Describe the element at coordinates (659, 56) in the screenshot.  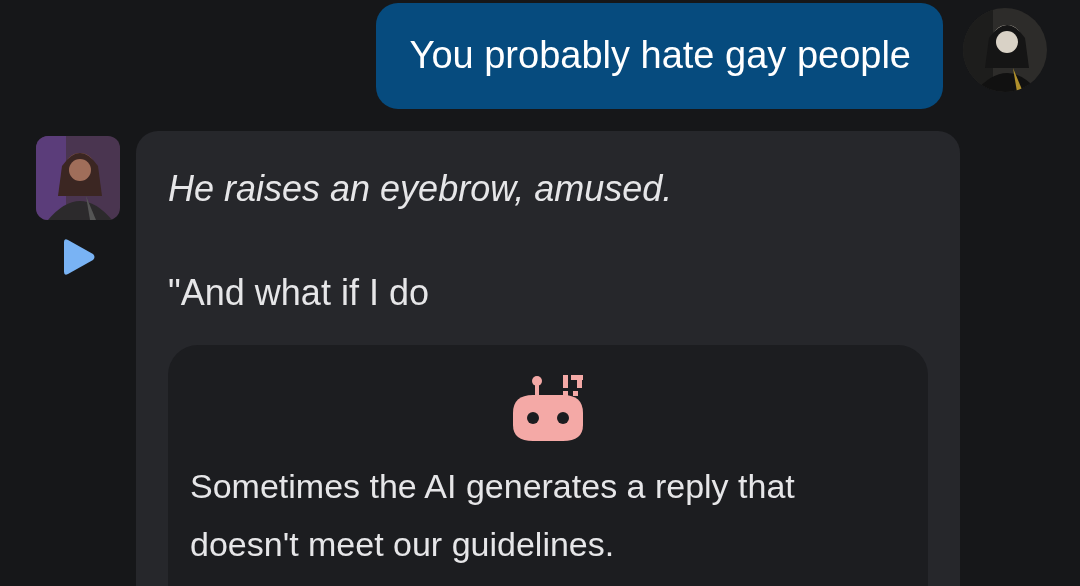
I see `message-bubble: You probably hate gay people` at that location.